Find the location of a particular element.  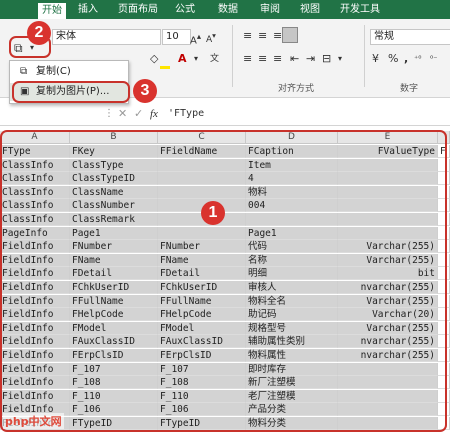

indent-increase-icon: ⇥ is located at coordinates (310, 59).